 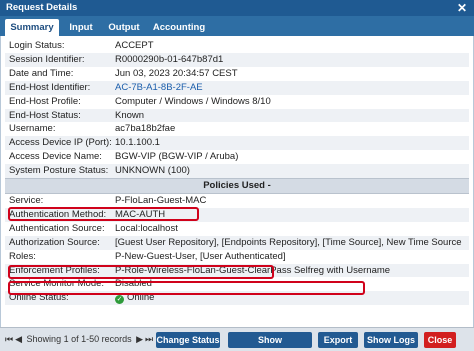 I want to click on pager-text: Showing 1 of 1-50 records, so click(x=79, y=339).